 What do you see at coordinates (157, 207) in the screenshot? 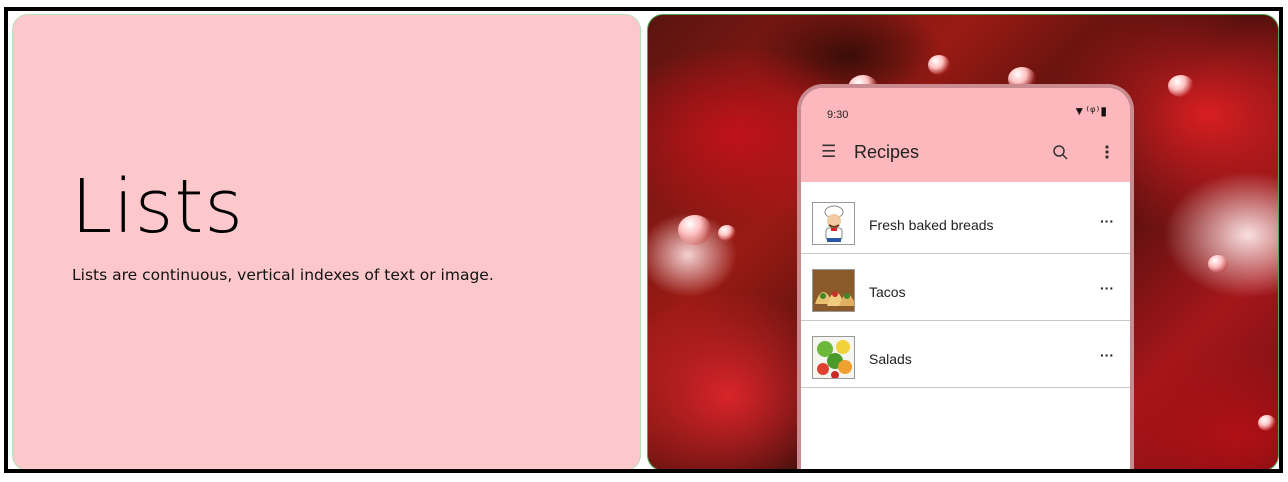
I see `hero-title: Lists` at bounding box center [157, 207].